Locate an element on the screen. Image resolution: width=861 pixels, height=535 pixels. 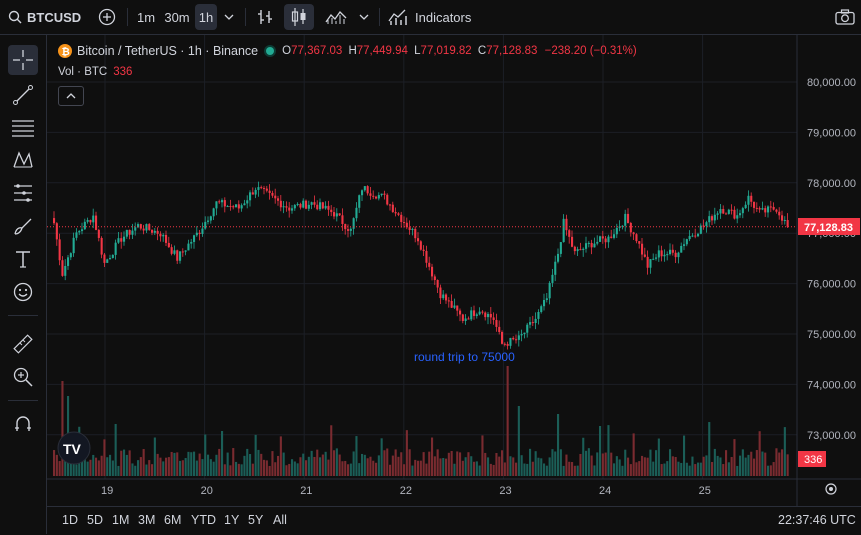
chart-annotation: round trip to 75000 is located at coordinates (464, 357).